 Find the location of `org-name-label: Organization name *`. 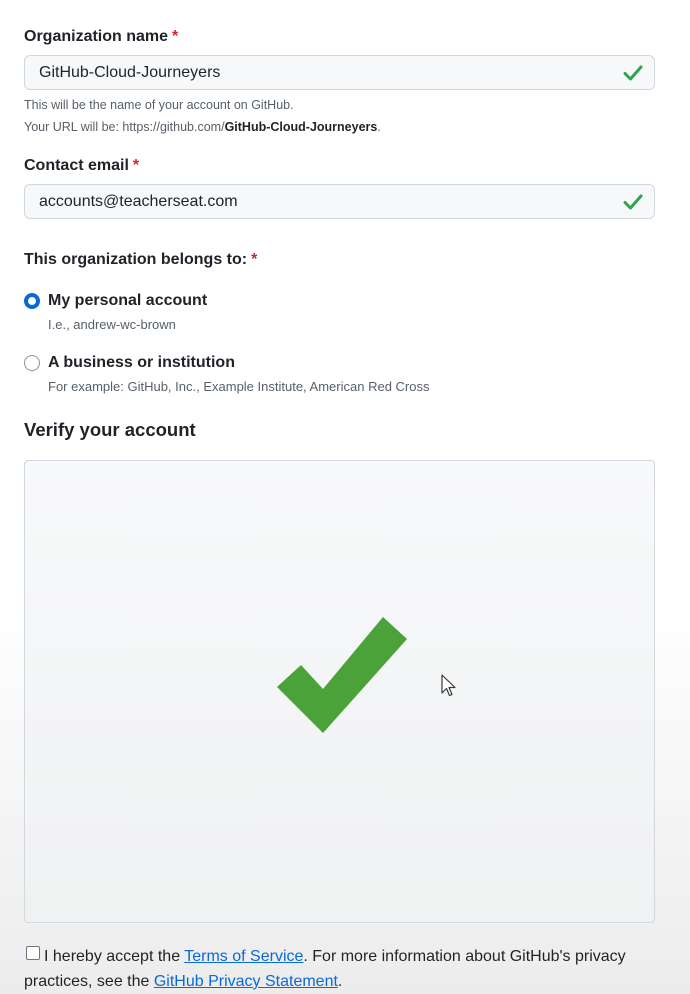

org-name-label: Organization name * is located at coordinates (101, 37).